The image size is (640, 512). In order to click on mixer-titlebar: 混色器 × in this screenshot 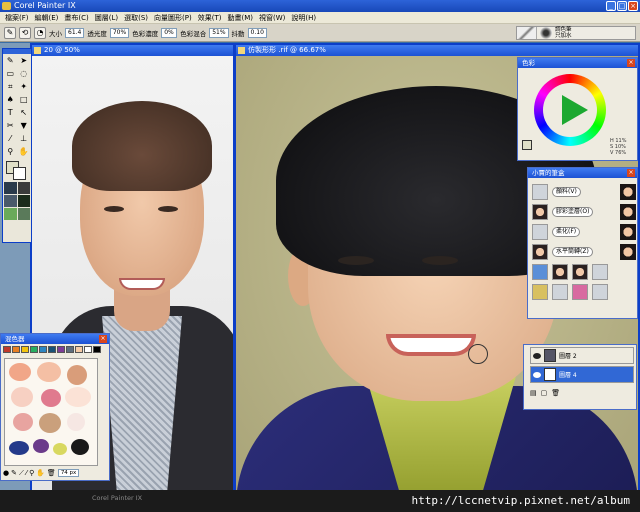, I will do `click(55, 339)`.